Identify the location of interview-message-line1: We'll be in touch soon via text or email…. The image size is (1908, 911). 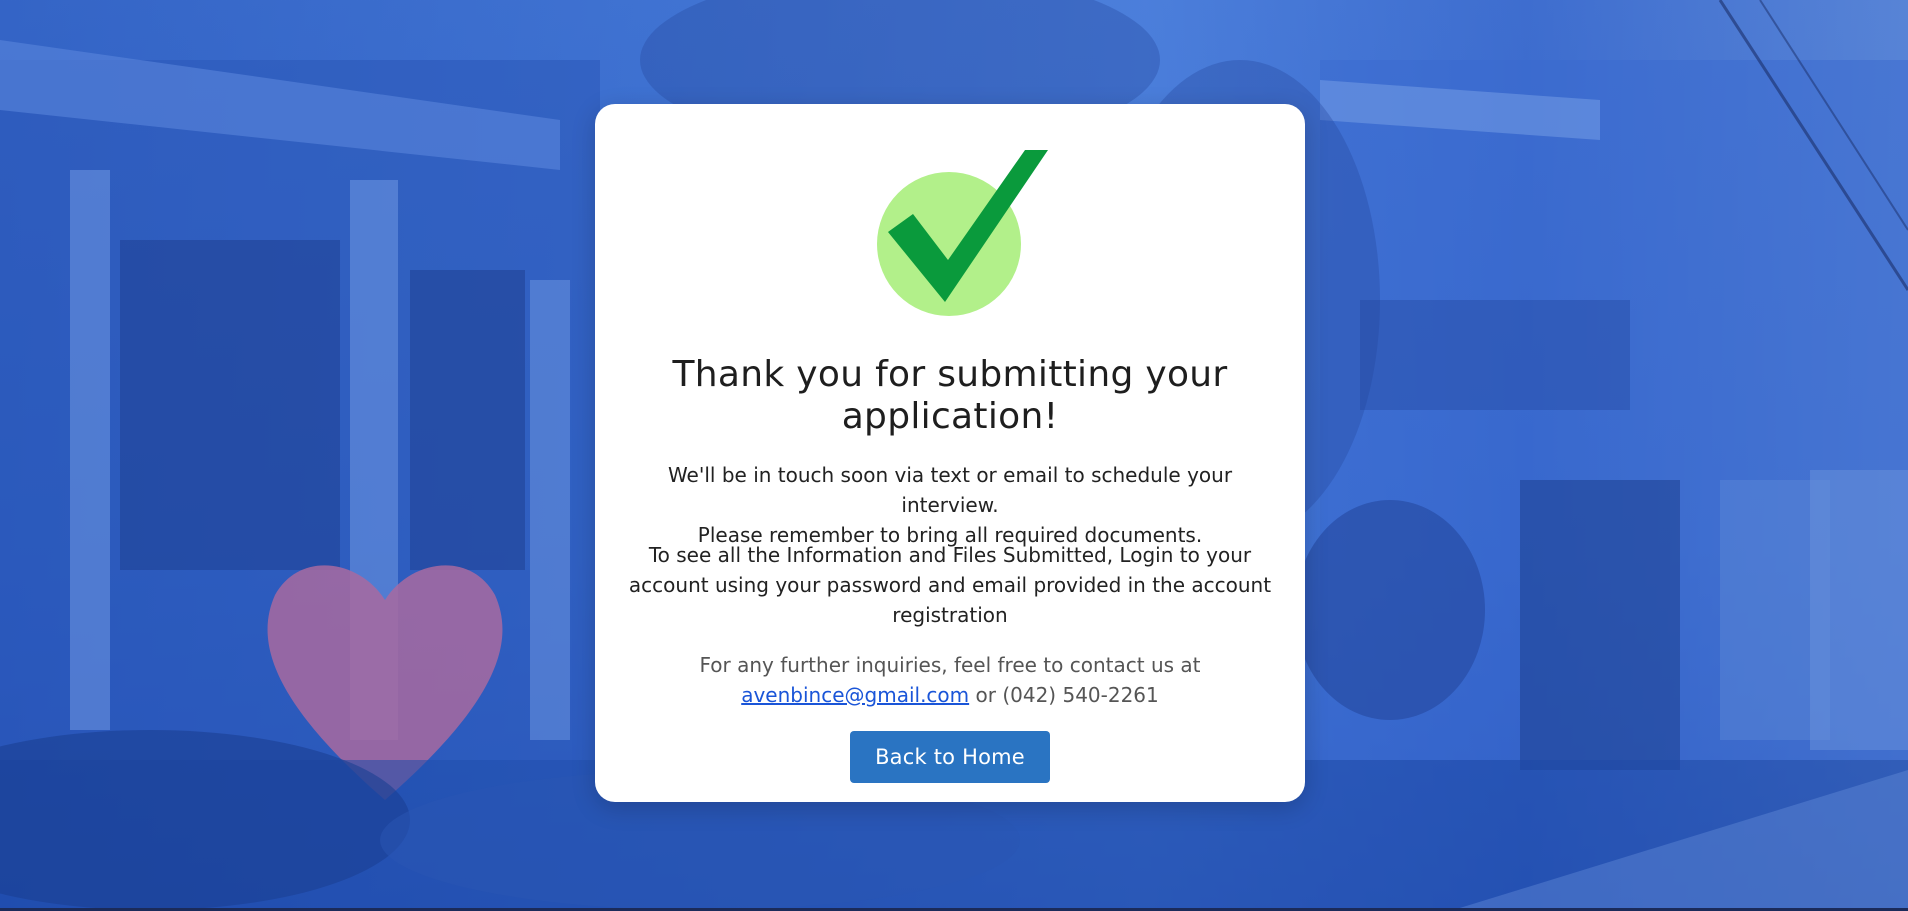
(950, 490).